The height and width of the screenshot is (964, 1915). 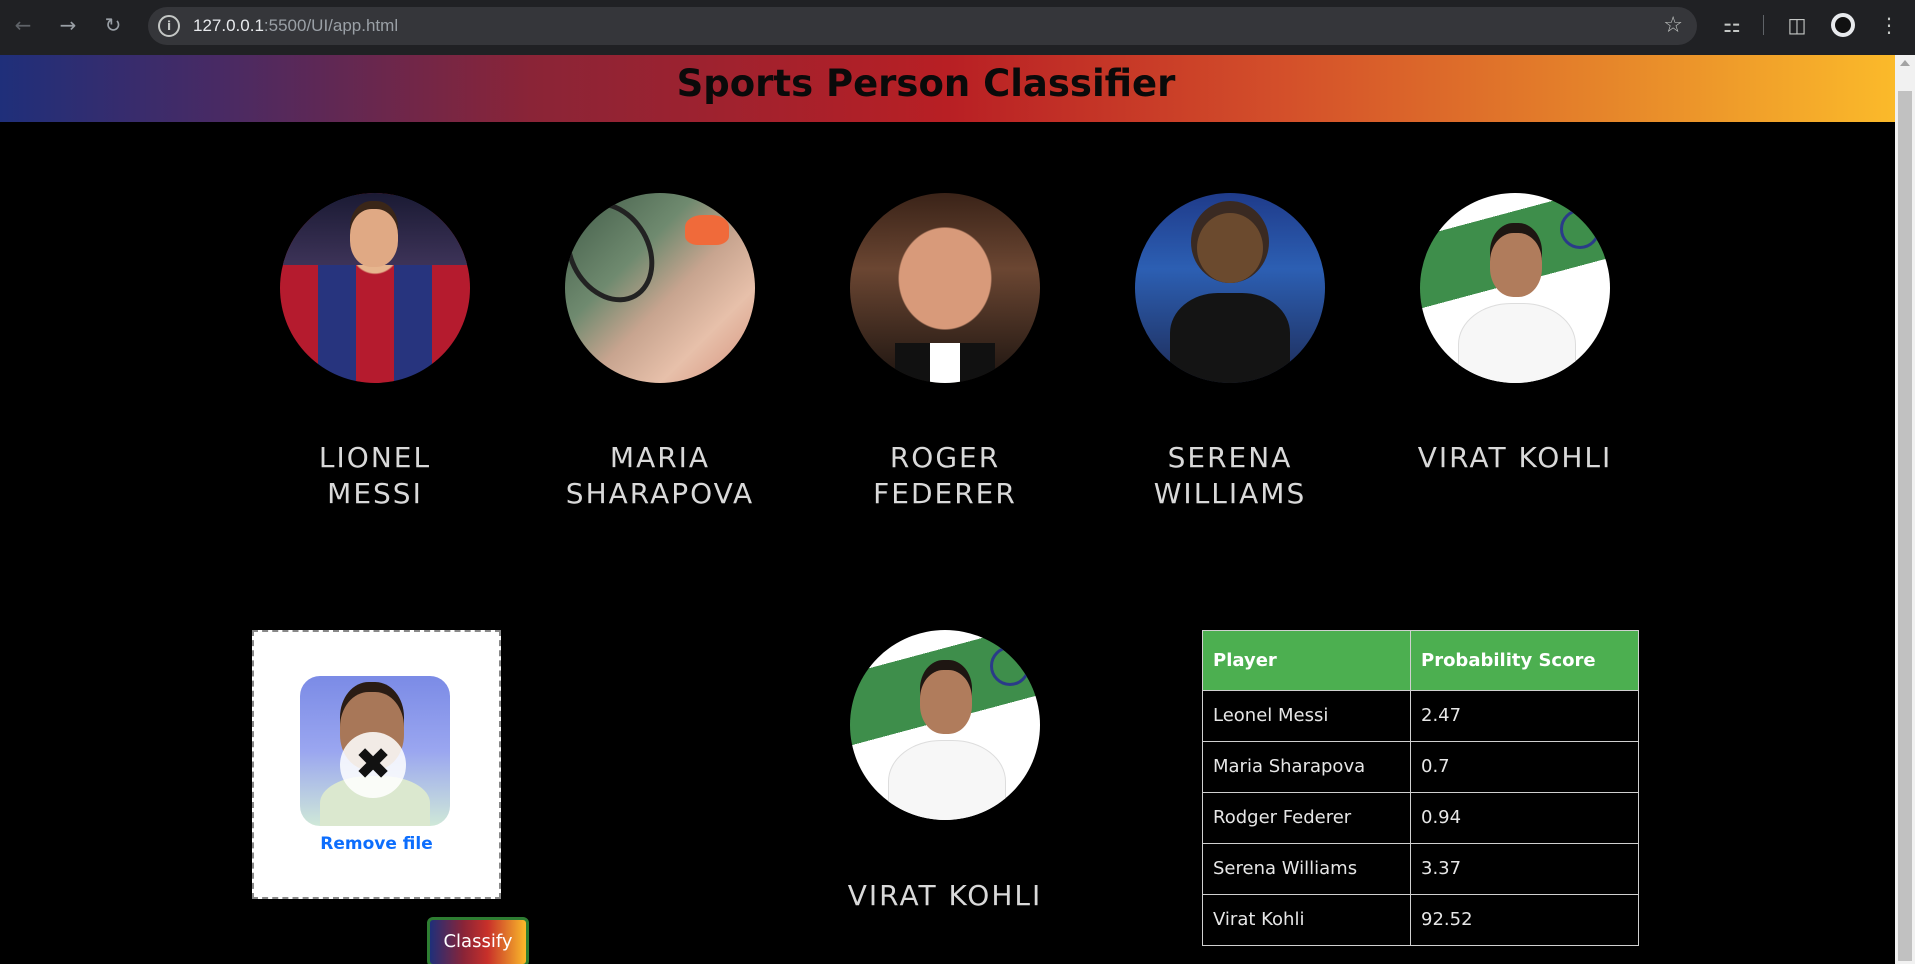 I want to click on player-card-serena: SERENA WILLIAMS, so click(x=1230, y=352).